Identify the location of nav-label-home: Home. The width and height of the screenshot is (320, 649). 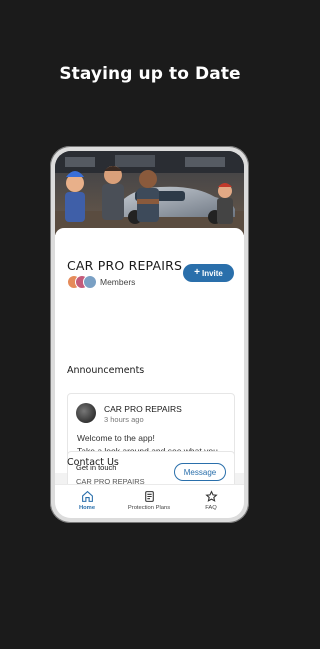
(87, 508).